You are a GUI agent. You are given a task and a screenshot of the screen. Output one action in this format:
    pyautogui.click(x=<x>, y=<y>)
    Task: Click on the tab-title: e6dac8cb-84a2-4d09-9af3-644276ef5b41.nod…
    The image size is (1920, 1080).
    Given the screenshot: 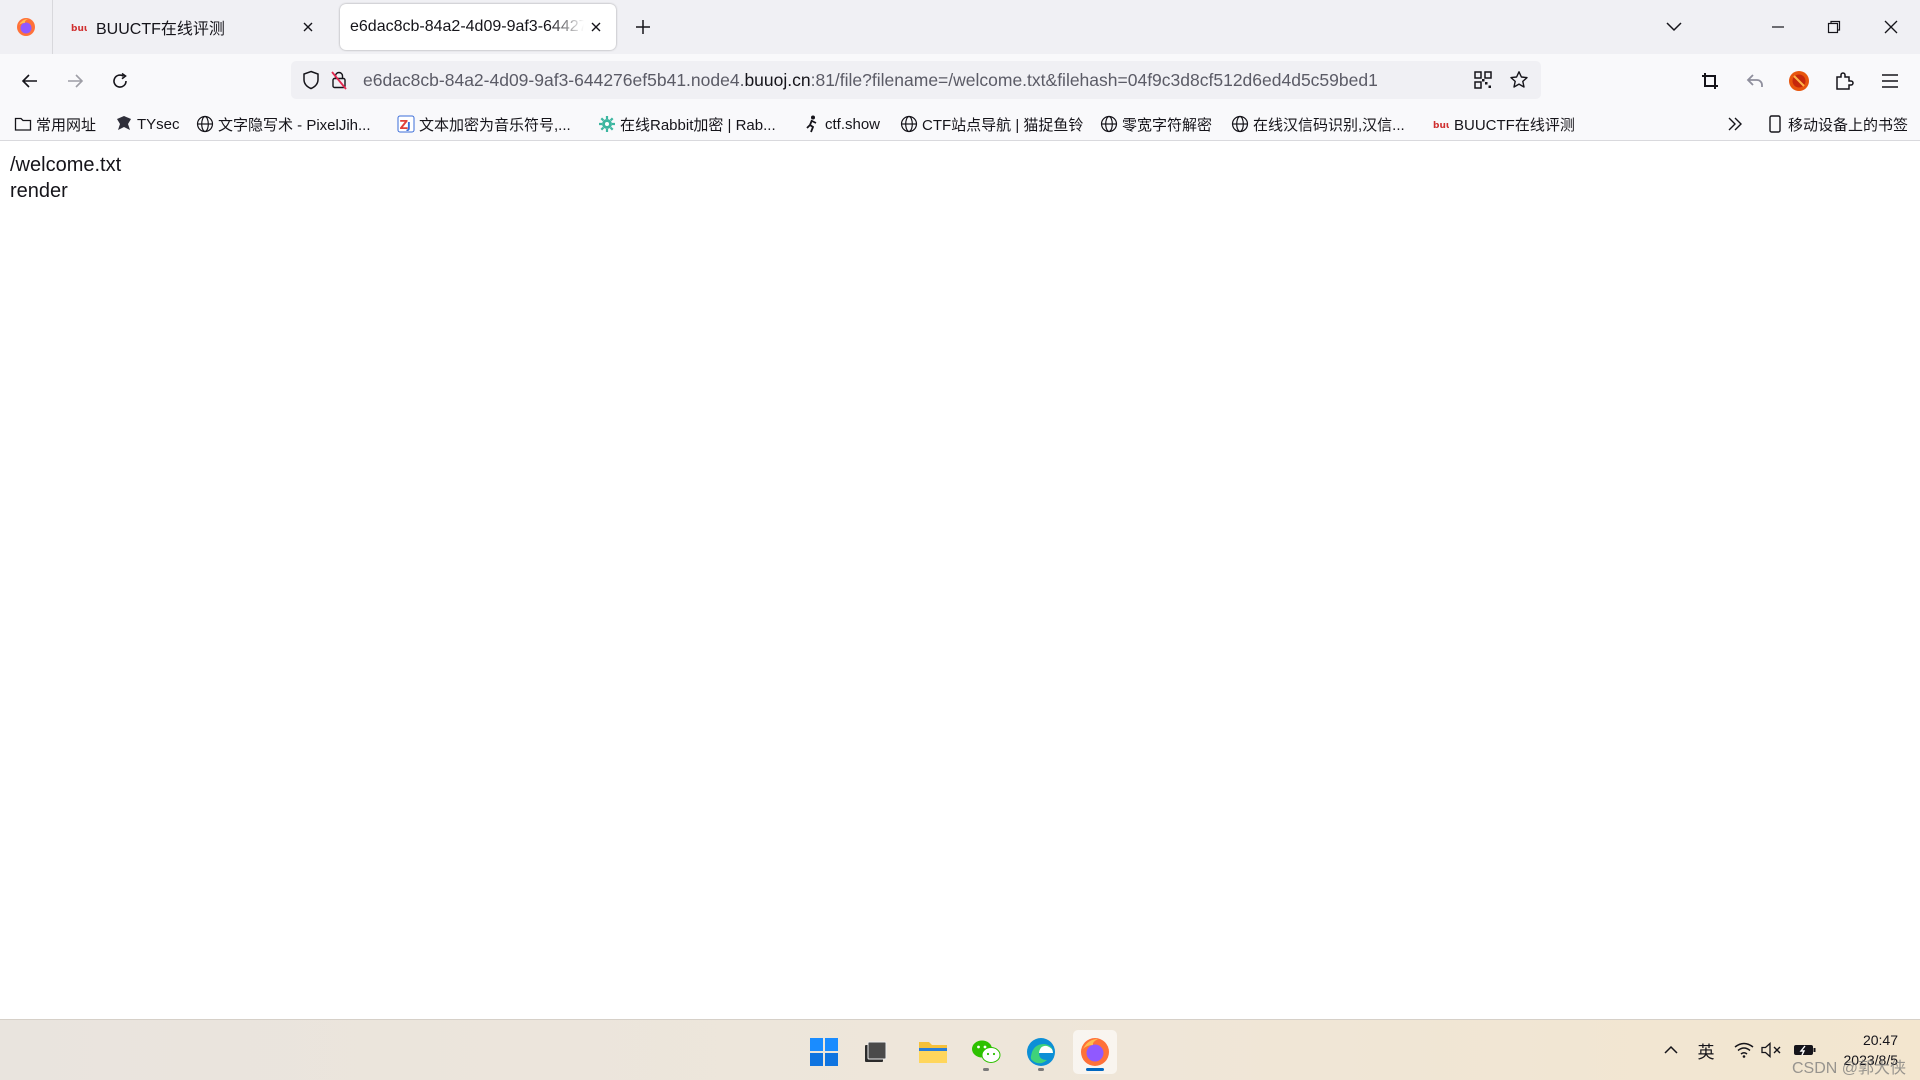 What is the action you would take?
    pyautogui.click(x=467, y=26)
    